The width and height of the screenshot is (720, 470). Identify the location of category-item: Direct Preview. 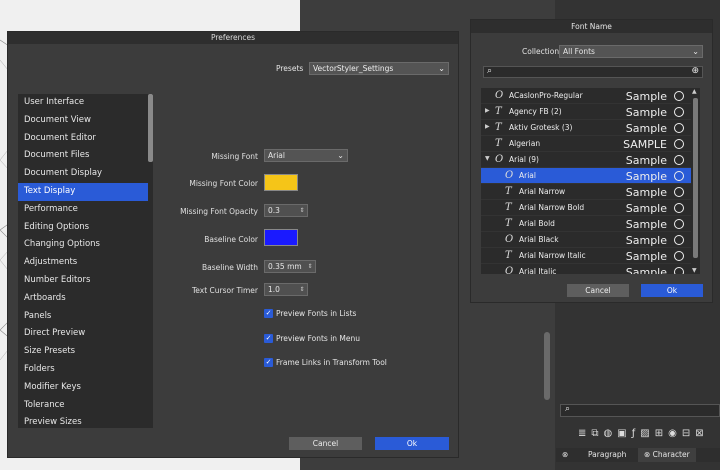
(83, 334).